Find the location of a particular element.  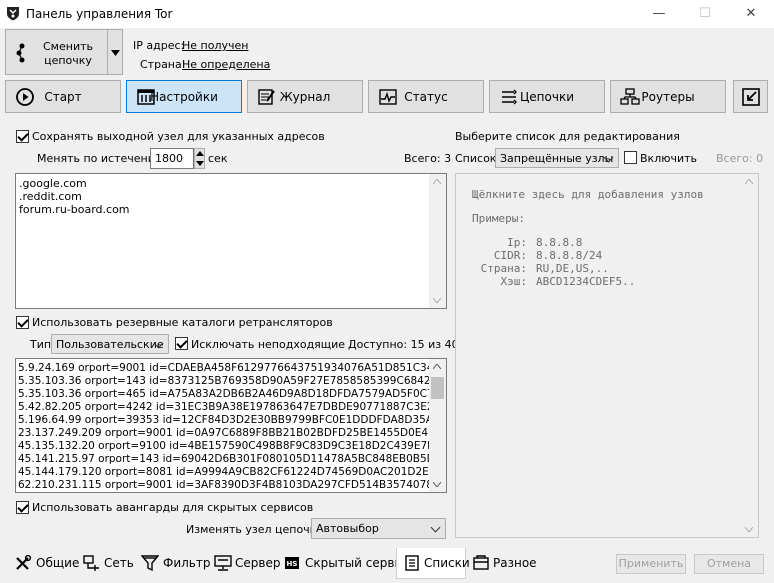

tab-general: Общие is located at coordinates (44, 563).